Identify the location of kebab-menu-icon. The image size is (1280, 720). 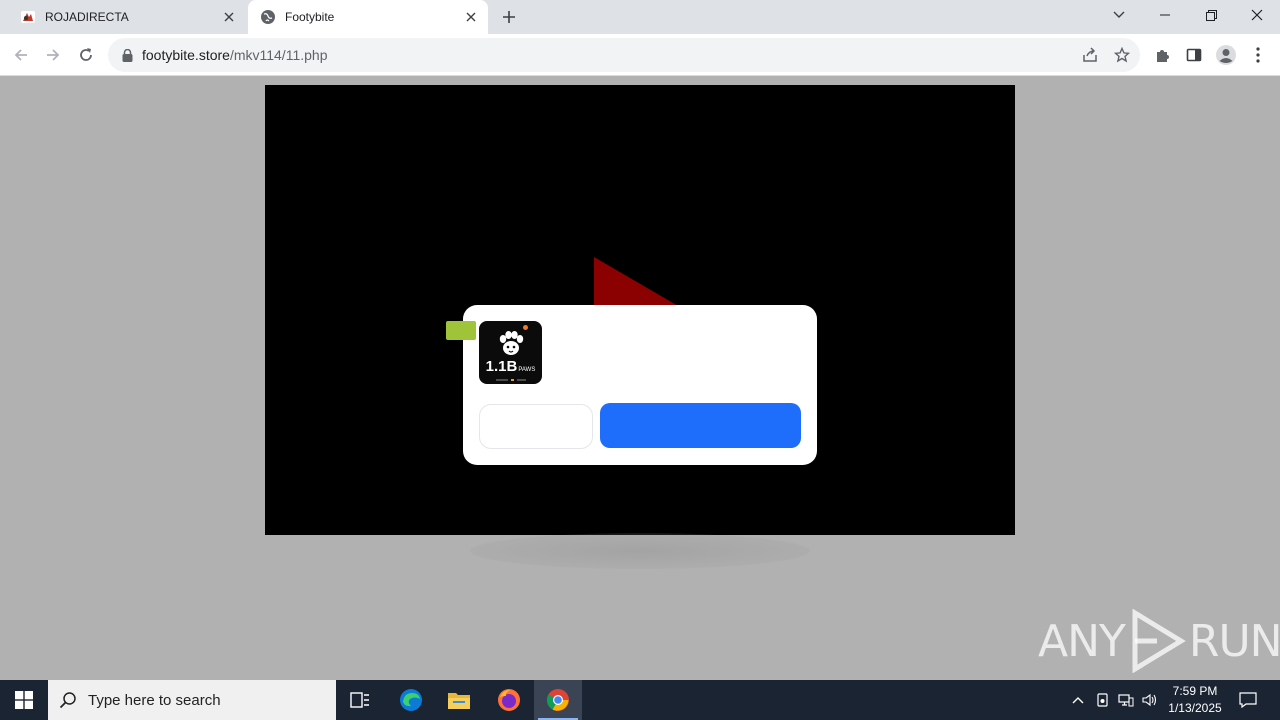
(1258, 55).